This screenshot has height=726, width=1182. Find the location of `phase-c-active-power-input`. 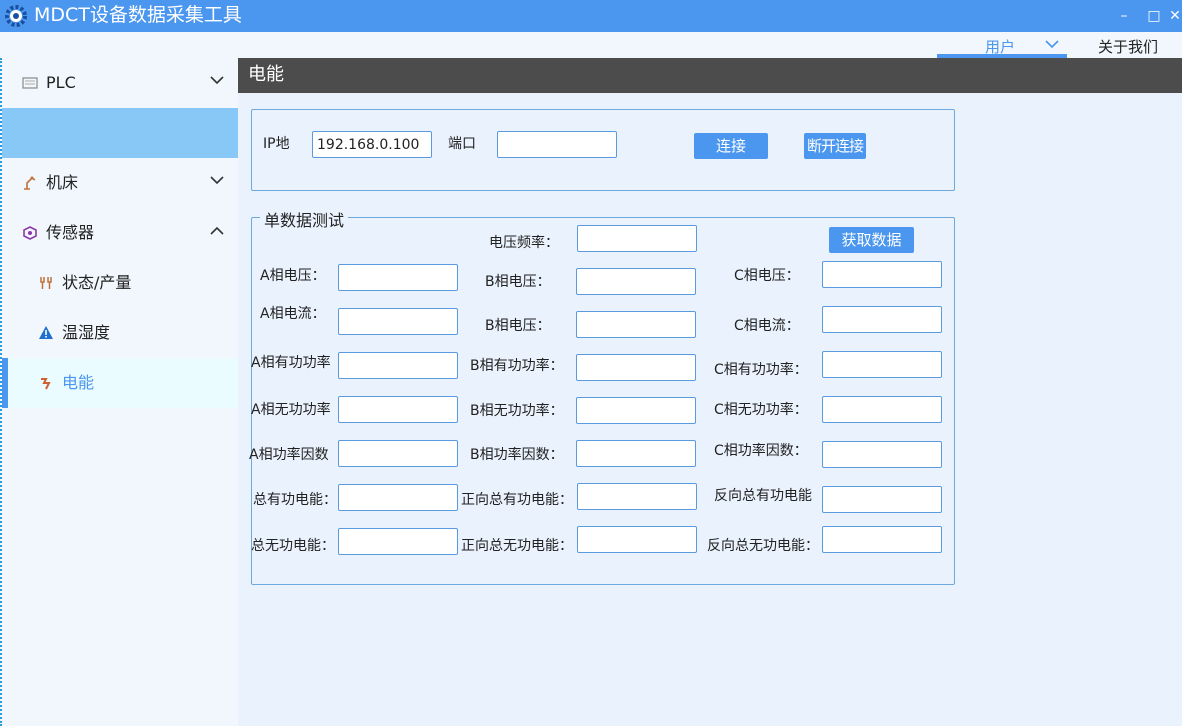

phase-c-active-power-input is located at coordinates (882, 364).